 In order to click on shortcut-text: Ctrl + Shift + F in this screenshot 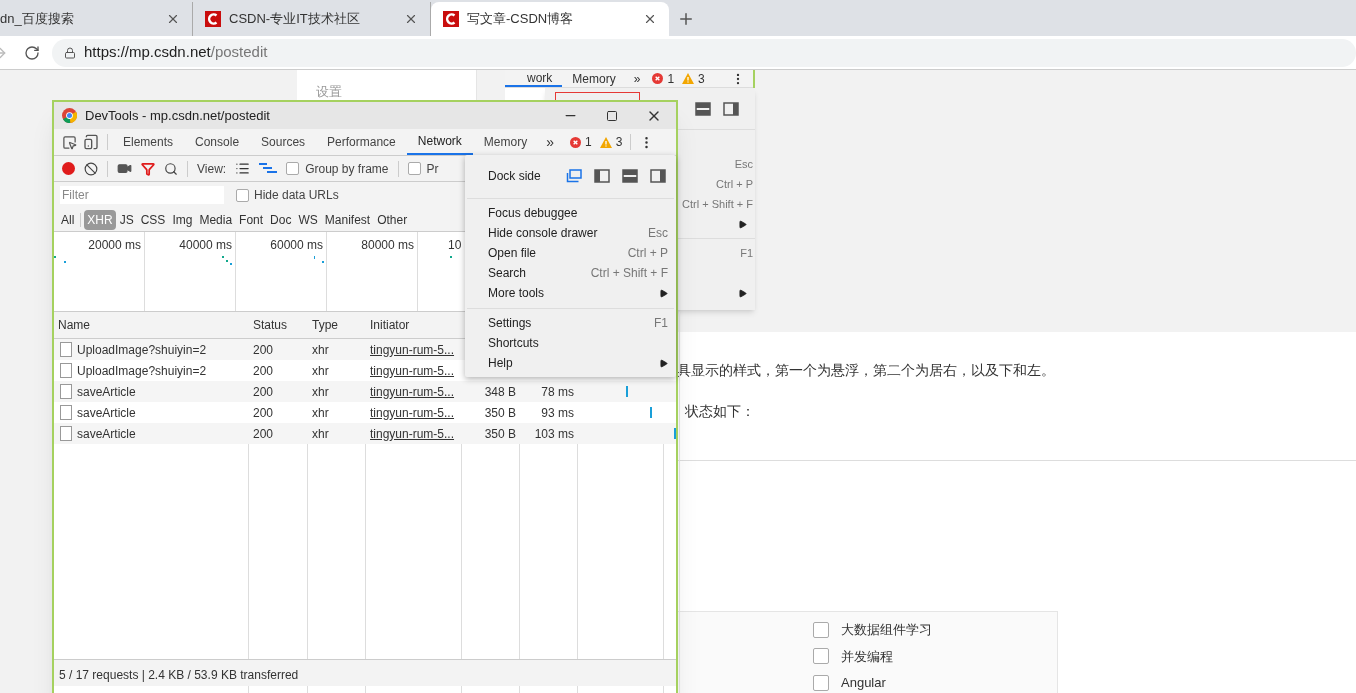, I will do `click(717, 204)`.